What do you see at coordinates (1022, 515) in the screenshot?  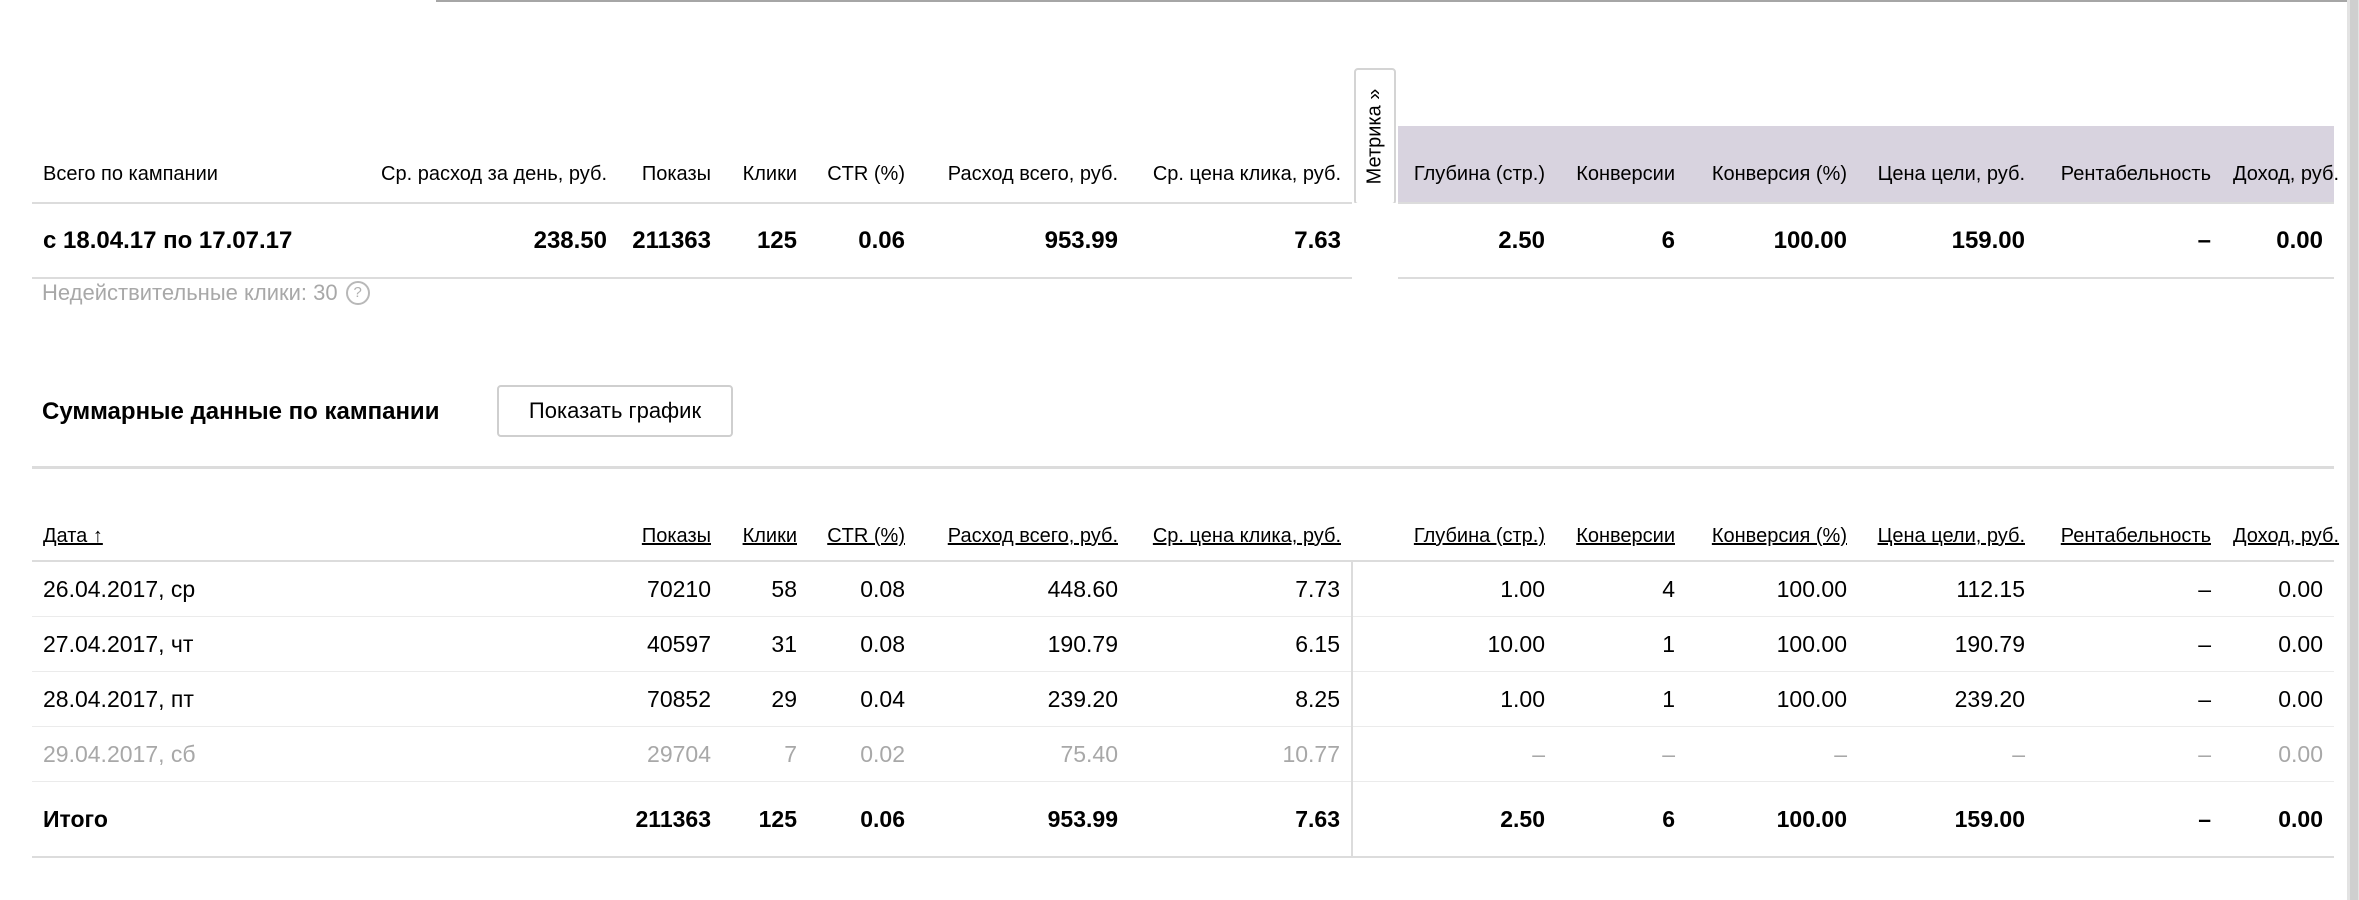 I see `col-header-spend: Расход всего, руб.` at bounding box center [1022, 515].